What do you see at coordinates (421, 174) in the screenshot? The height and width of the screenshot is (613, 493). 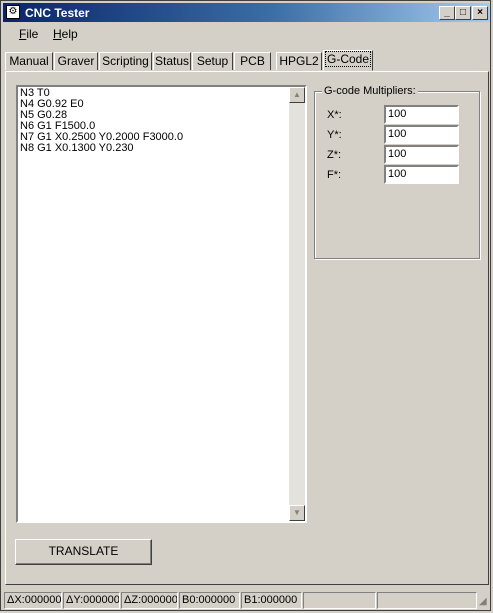 I see `f-multiplier-field: 100` at bounding box center [421, 174].